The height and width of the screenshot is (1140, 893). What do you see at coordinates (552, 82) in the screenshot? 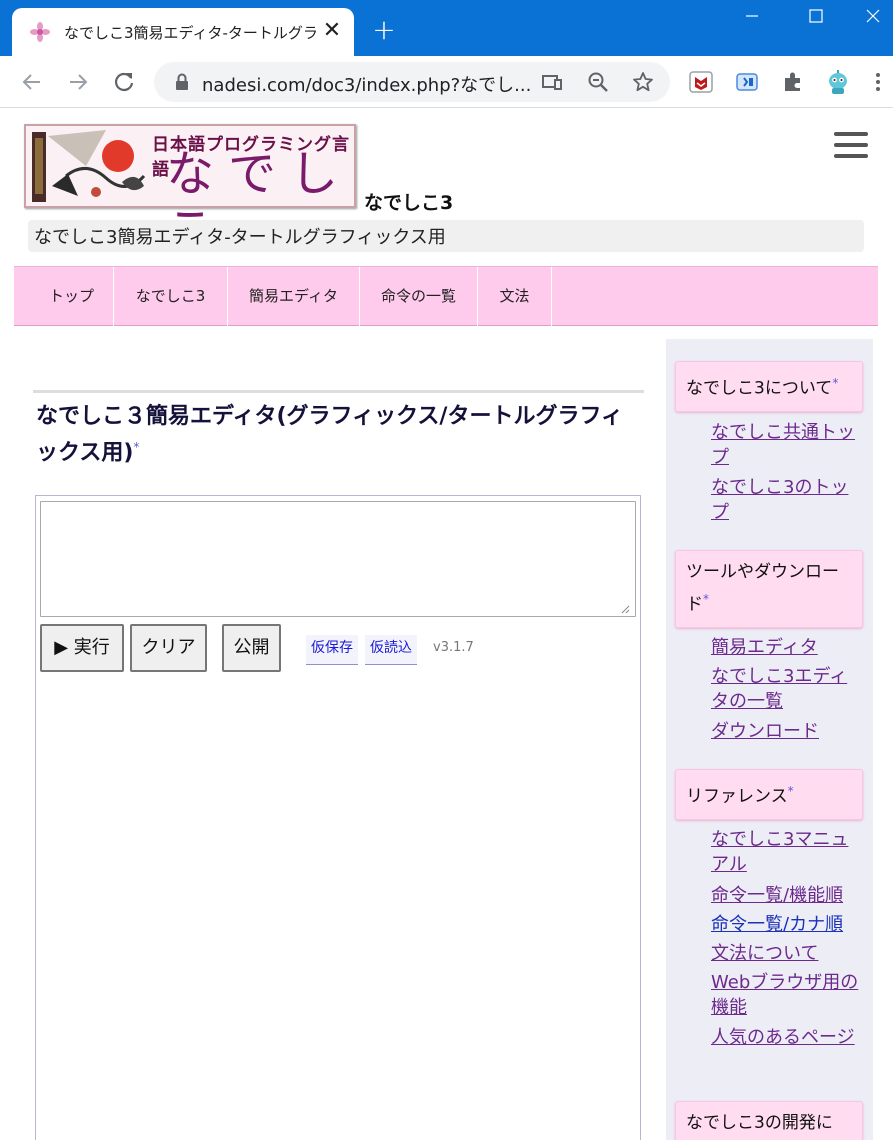
I see `cast-icon` at bounding box center [552, 82].